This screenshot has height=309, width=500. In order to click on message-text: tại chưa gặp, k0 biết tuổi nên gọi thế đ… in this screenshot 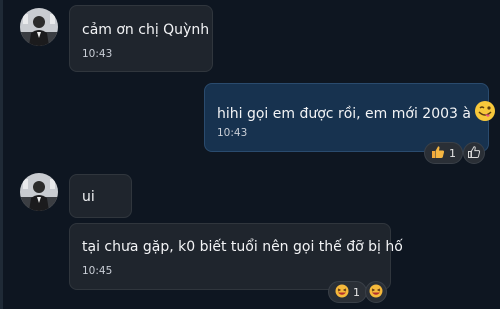, I will do `click(242, 247)`.